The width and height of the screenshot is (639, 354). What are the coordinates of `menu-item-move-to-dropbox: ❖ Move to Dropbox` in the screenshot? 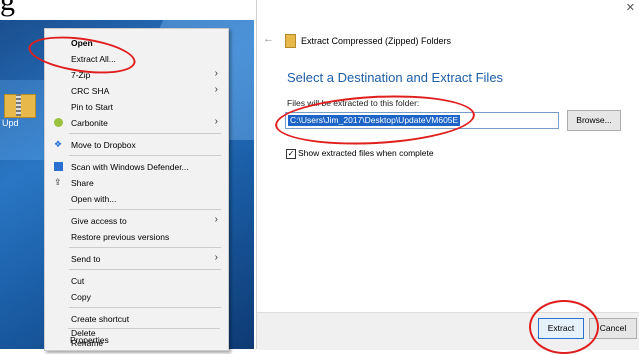 It's located at (136, 145).